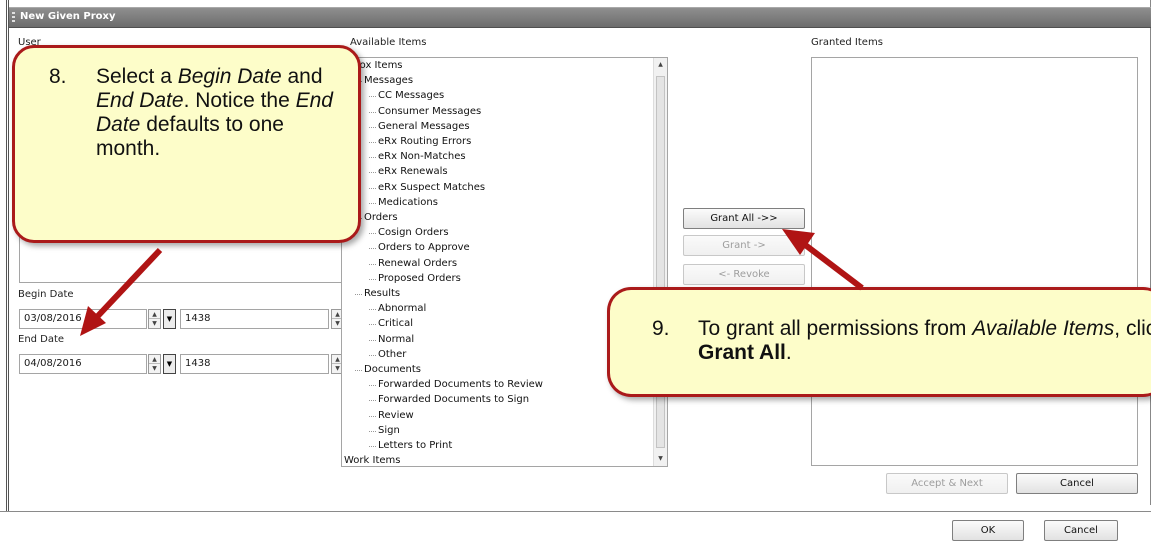 This screenshot has width=1151, height=550. What do you see at coordinates (41, 339) in the screenshot?
I see `end-date-label: End Date` at bounding box center [41, 339].